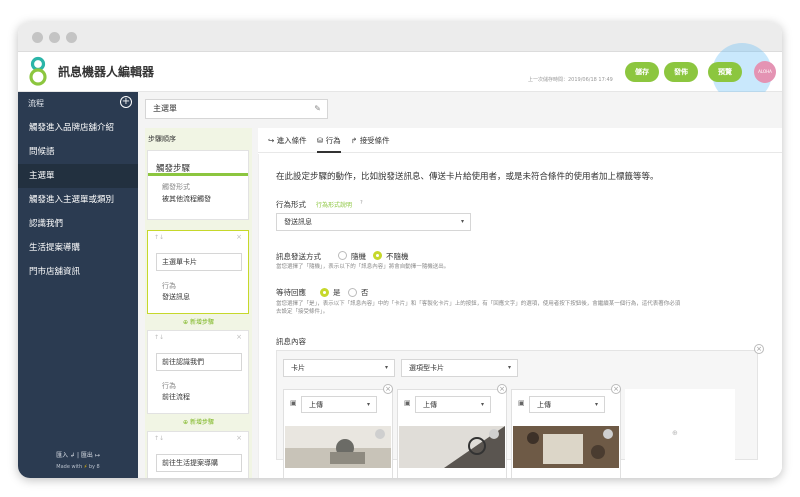 Image resolution: width=800 pixels, height=497 pixels. Describe the element at coordinates (338, 447) in the screenshot. I see `card-image-beach` at that location.